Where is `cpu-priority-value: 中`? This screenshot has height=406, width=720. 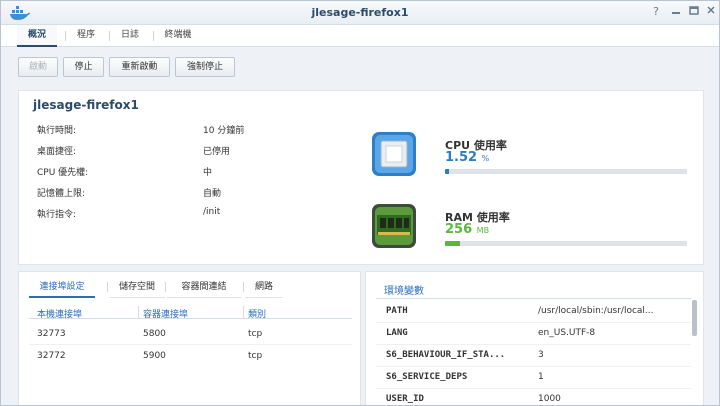 cpu-priority-value: 中 is located at coordinates (208, 173).